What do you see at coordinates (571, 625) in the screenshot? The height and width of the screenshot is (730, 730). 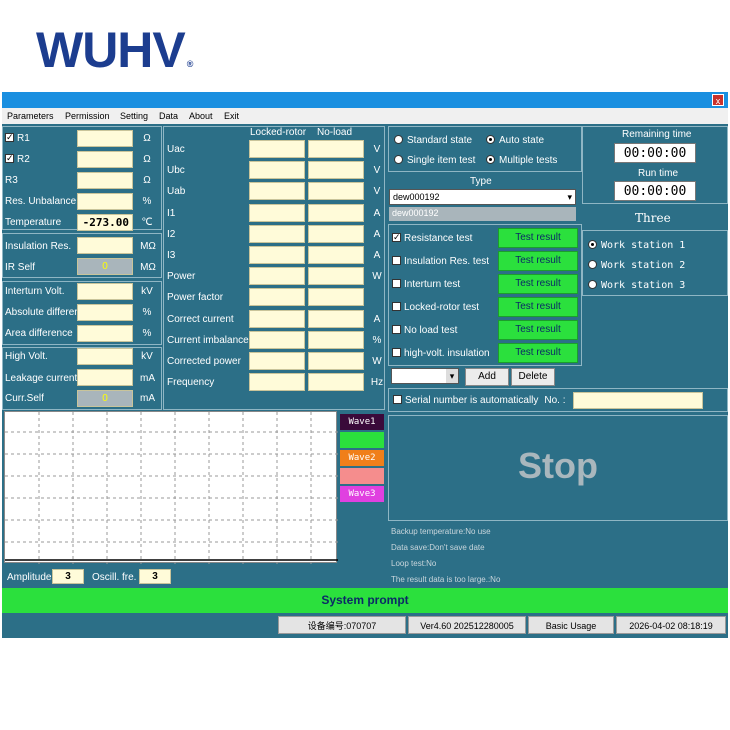 I see `status-mode: Basic Usage` at bounding box center [571, 625].